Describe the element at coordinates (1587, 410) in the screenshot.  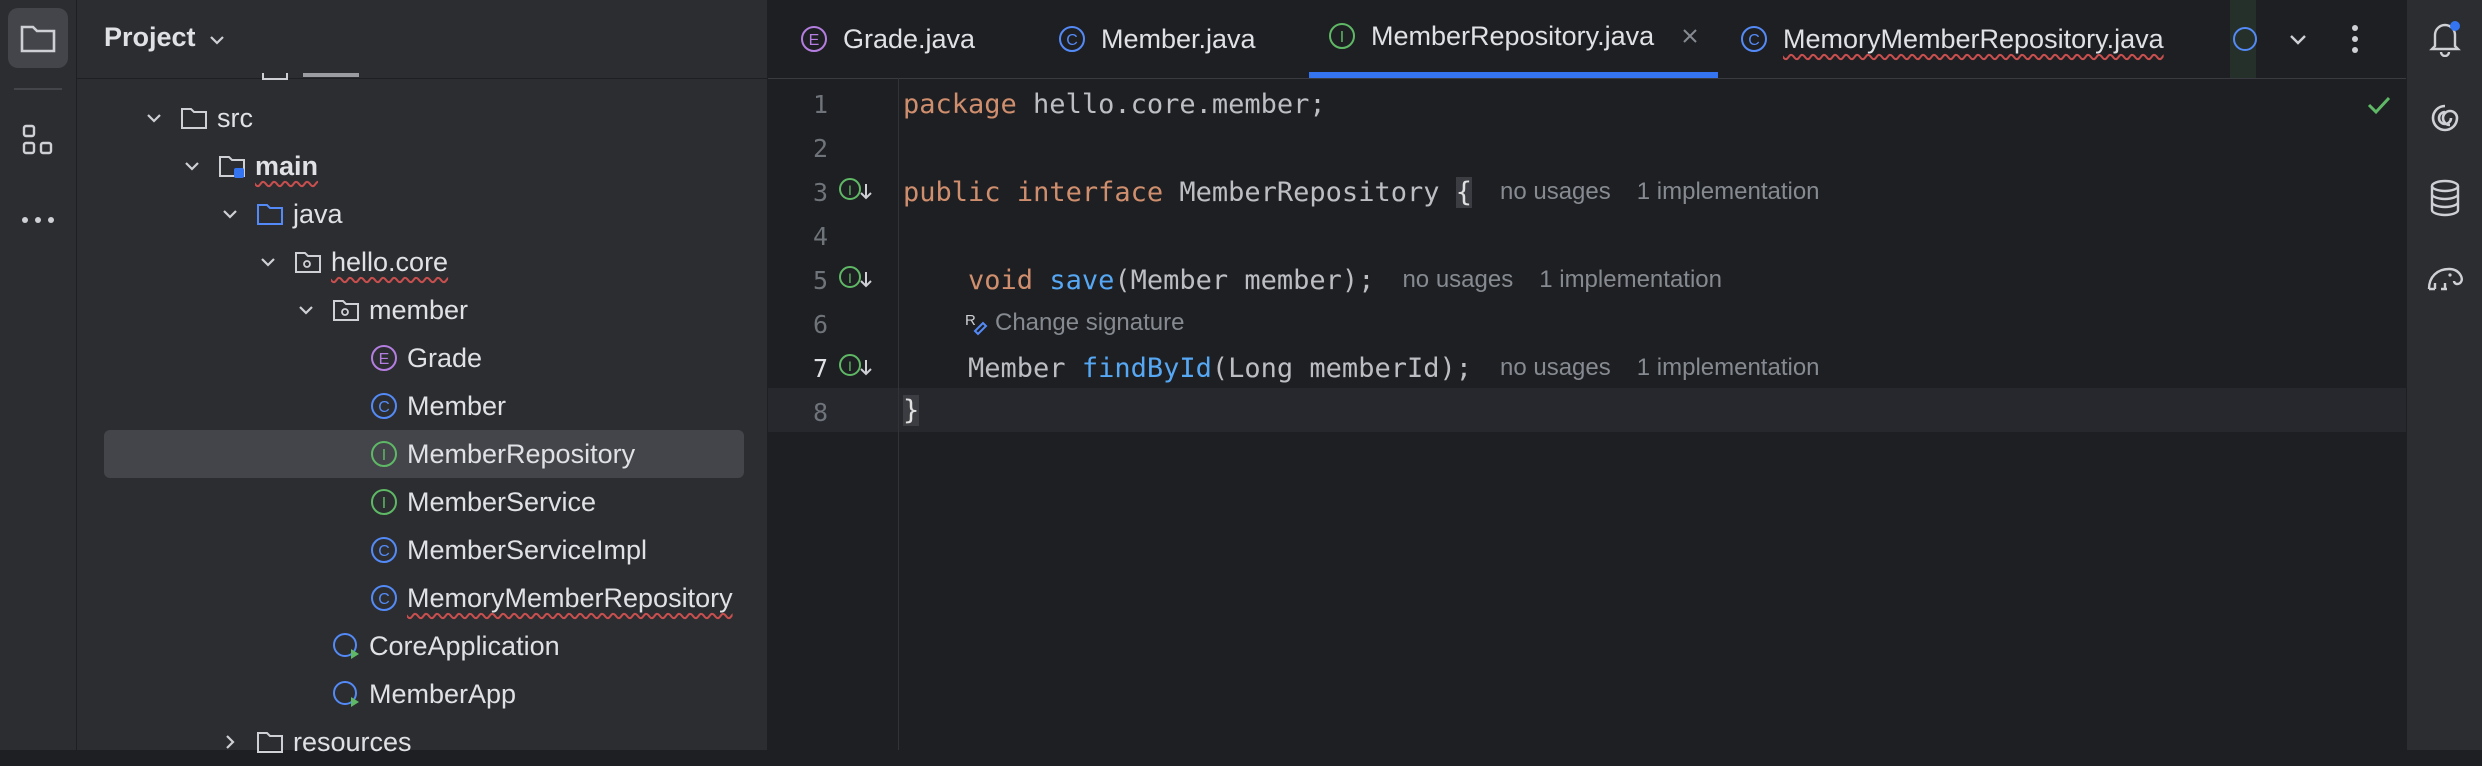
I see `current-line-highlight` at that location.